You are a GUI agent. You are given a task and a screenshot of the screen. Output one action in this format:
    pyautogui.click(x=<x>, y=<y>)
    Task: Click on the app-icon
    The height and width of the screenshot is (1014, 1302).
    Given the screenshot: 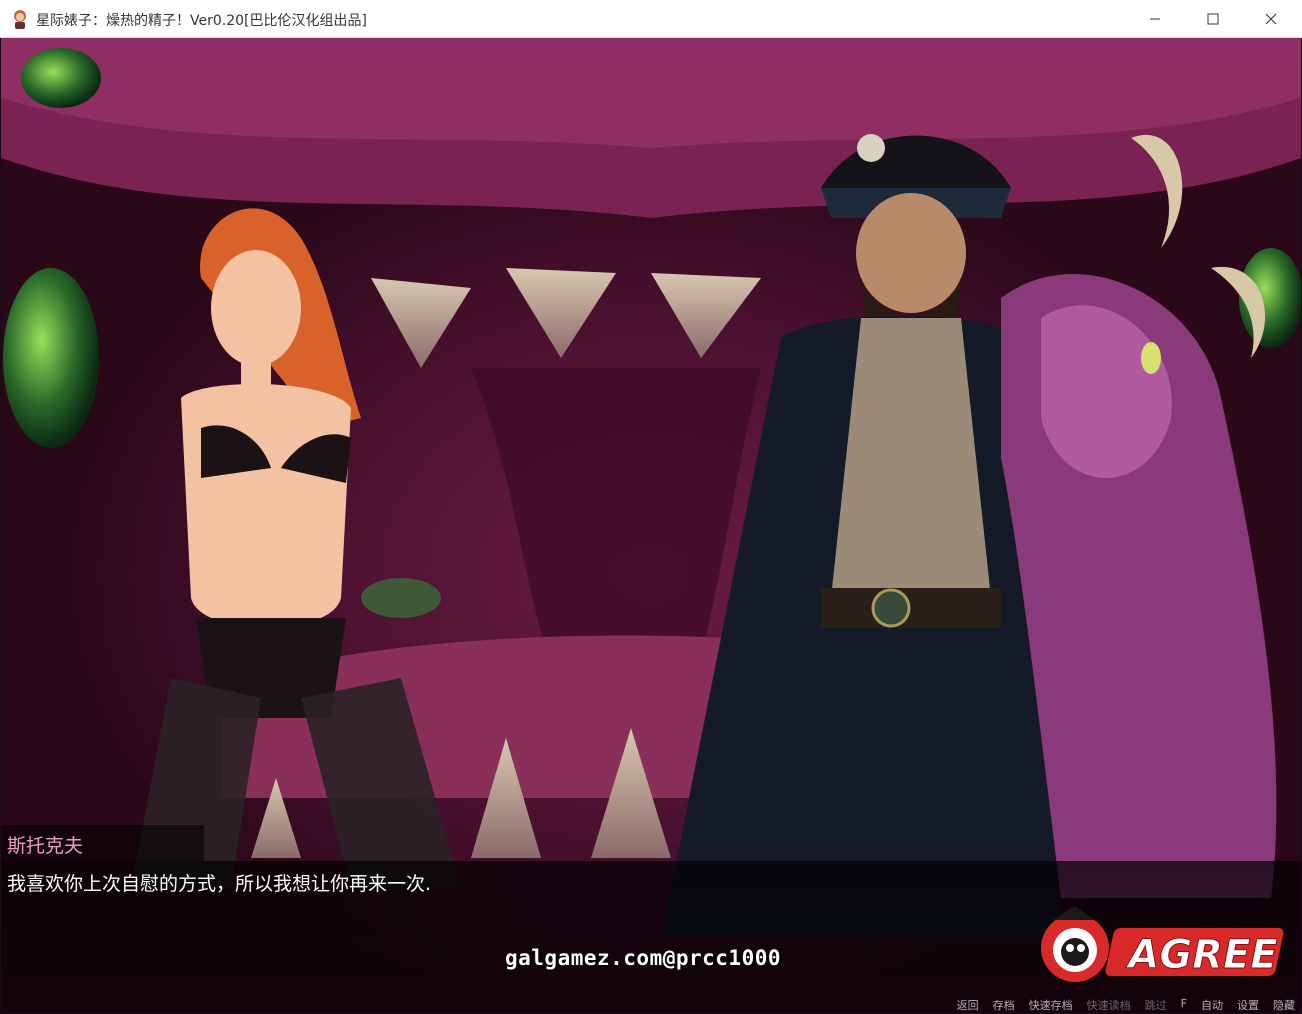 What is the action you would take?
    pyautogui.click(x=20, y=19)
    